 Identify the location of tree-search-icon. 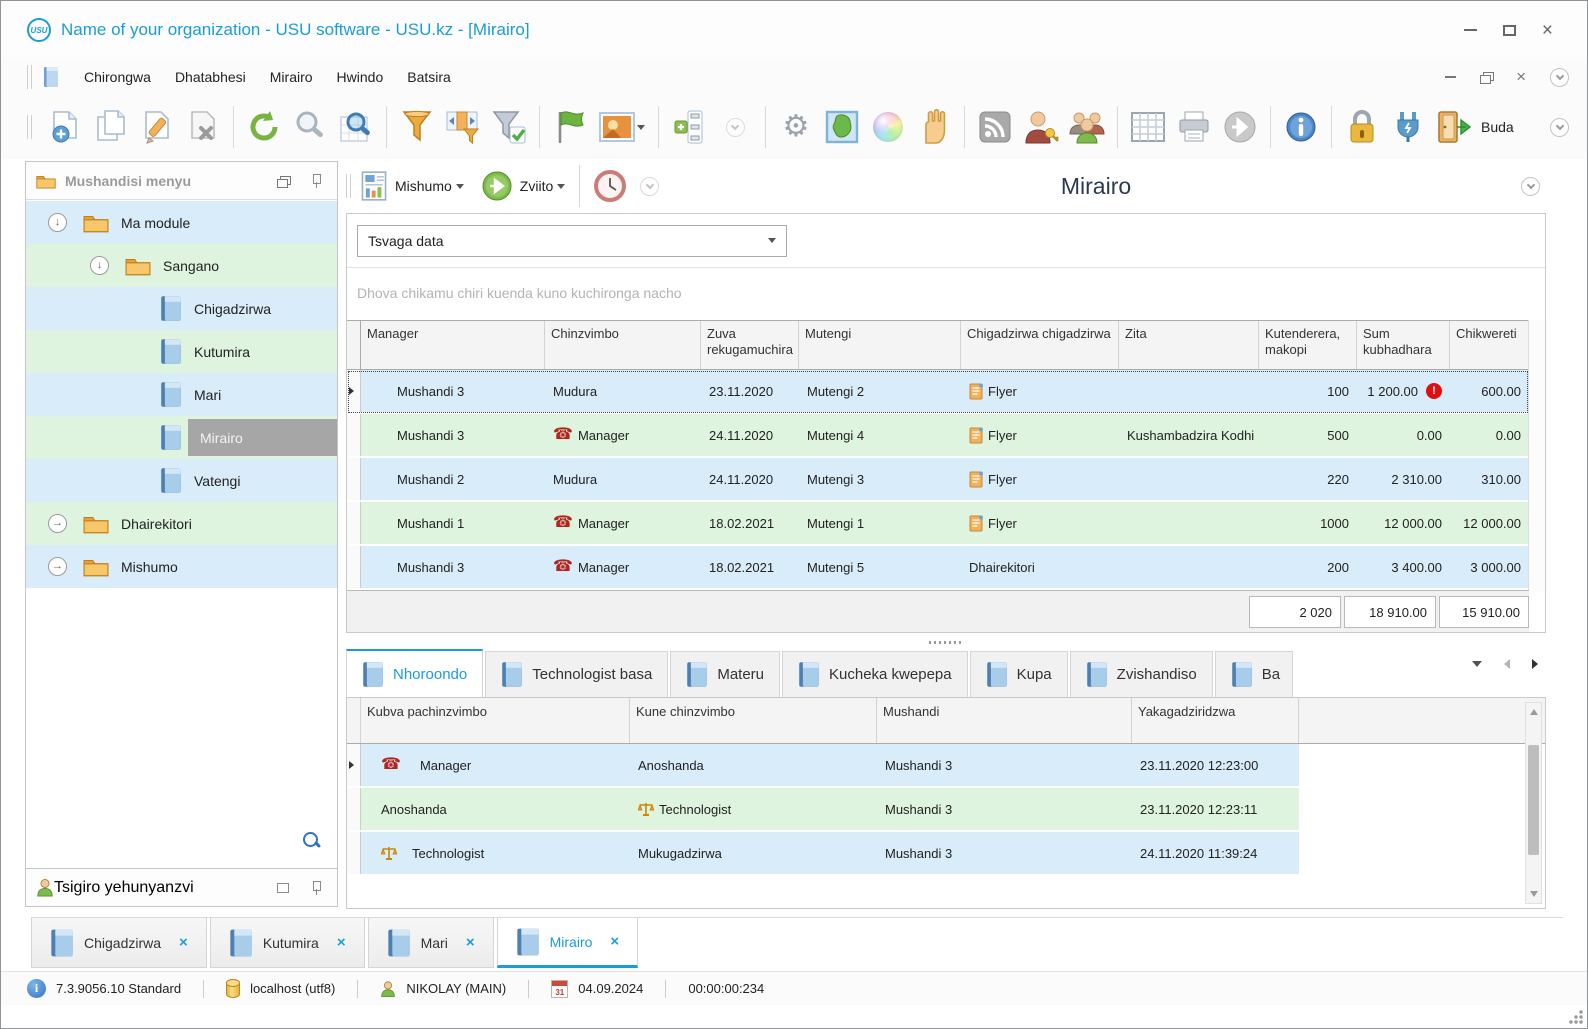
(312, 841).